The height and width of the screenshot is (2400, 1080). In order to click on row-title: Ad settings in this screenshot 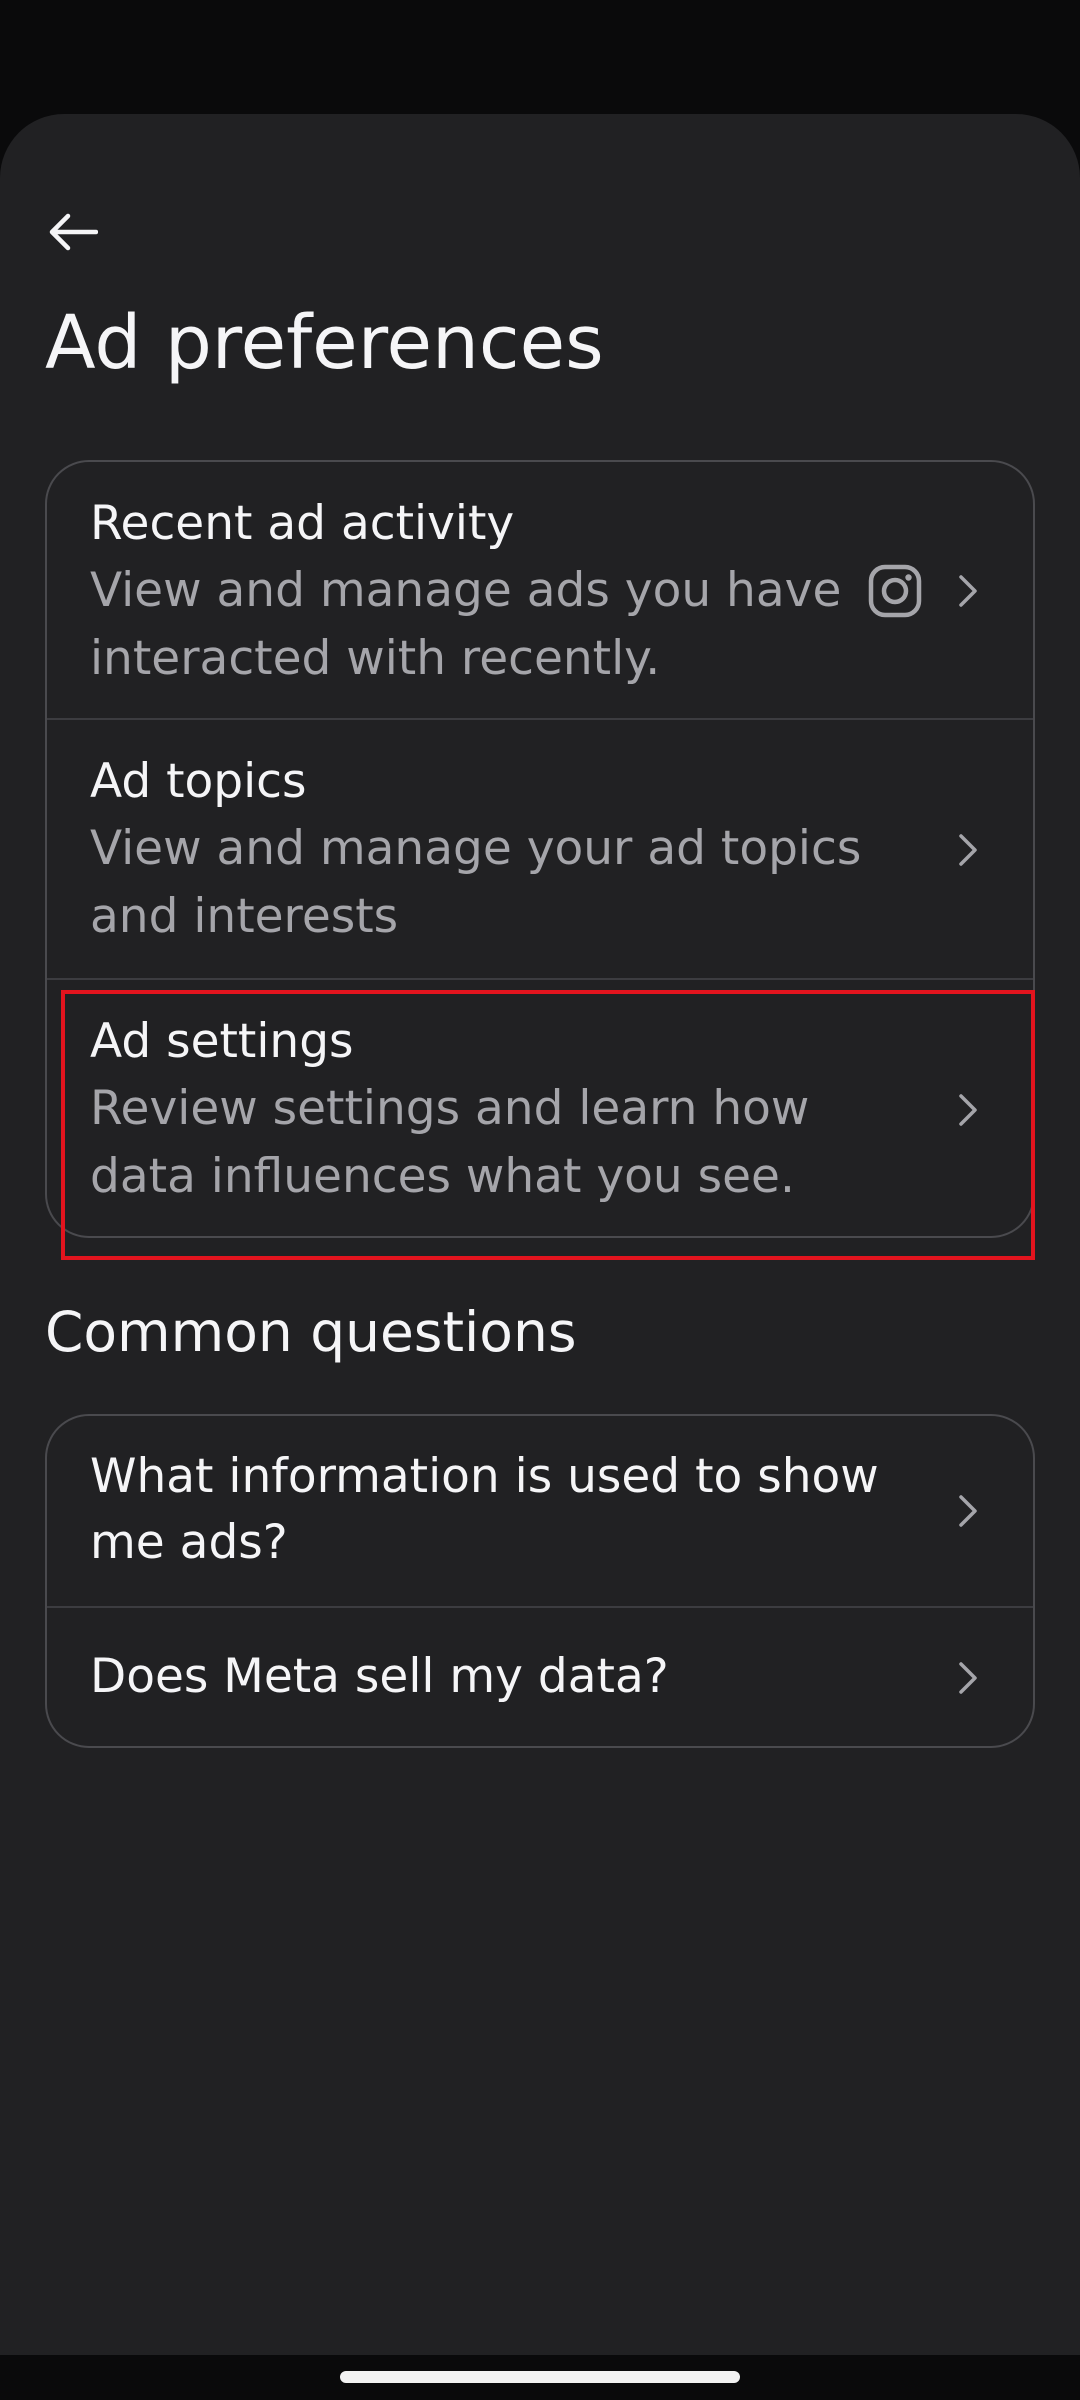, I will do `click(222, 1041)`.